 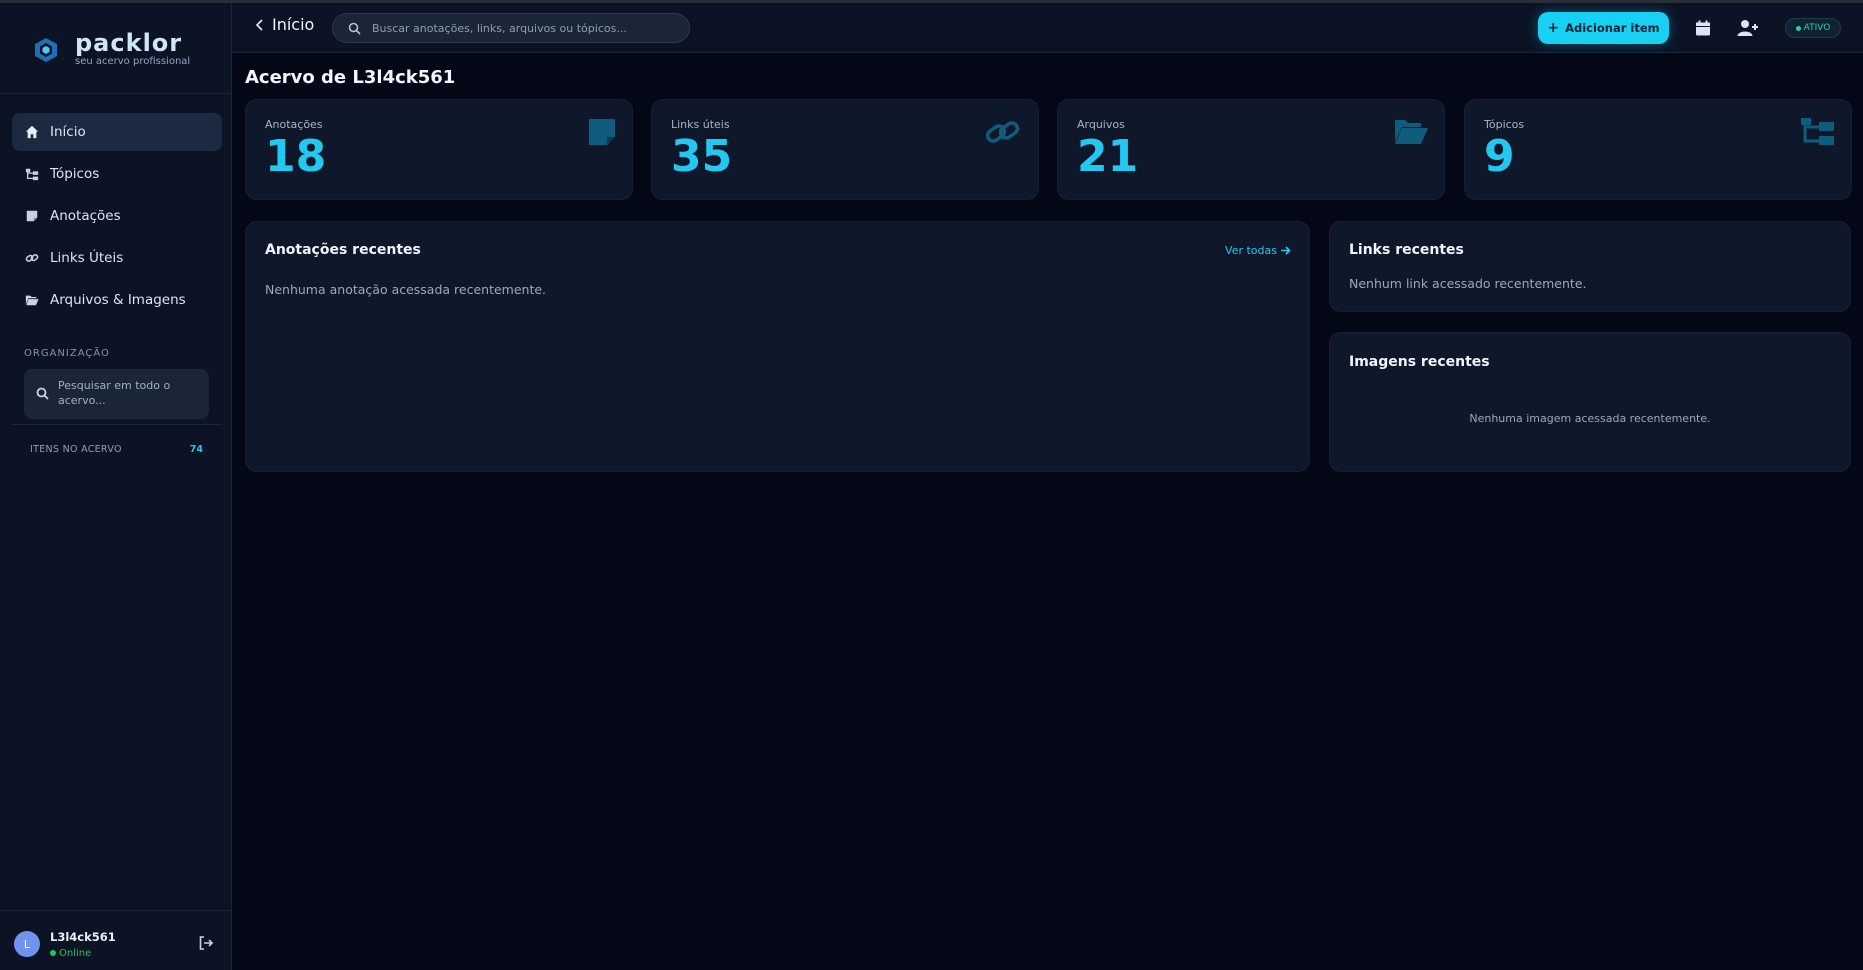 I want to click on empty-state: Nenhuma anotação acessada recentemente., so click(x=406, y=289).